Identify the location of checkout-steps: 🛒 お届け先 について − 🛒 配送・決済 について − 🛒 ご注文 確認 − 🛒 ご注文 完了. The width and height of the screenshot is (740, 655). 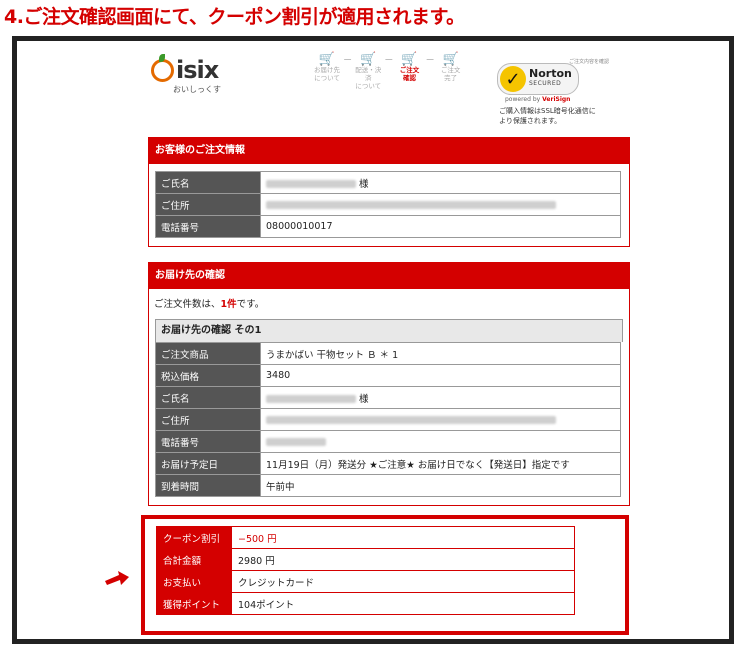
(389, 71).